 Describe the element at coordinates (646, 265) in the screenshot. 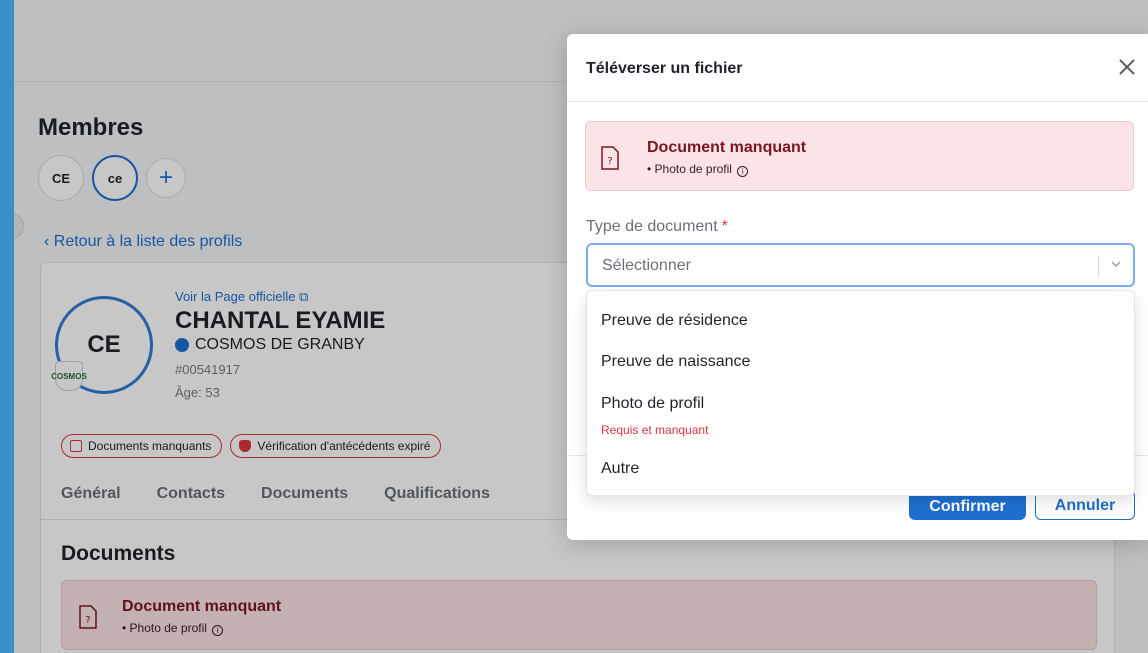

I see `select-placeholder: Sélectionner` at that location.